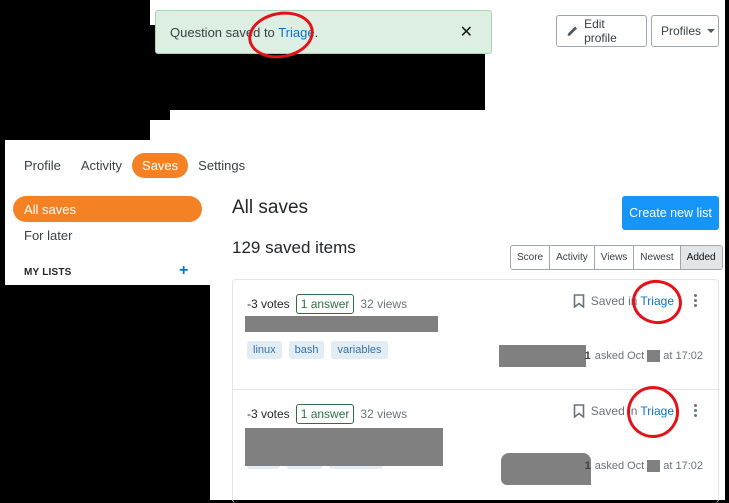 This screenshot has height=503, width=729. I want to click on sort-activity-button: Activity, so click(572, 257).